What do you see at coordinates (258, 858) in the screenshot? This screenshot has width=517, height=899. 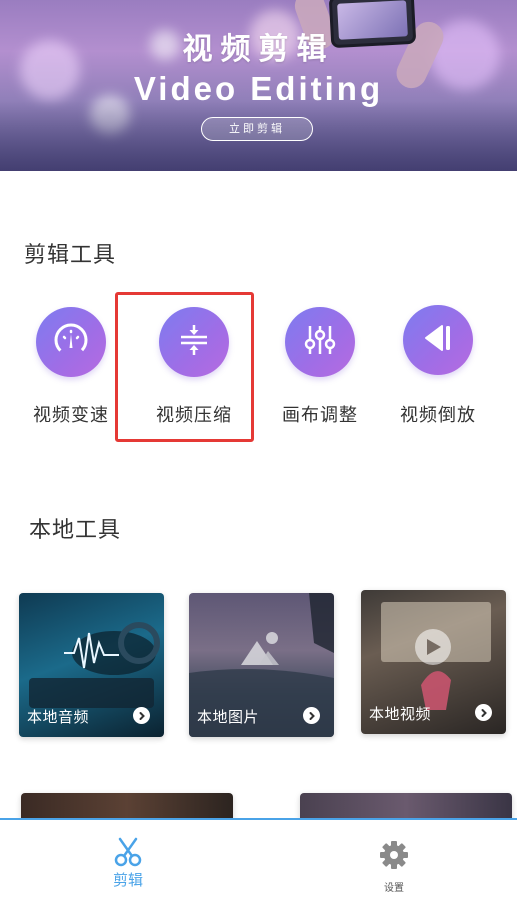 I see `bottom-tab-bar: 剪辑 设置` at bounding box center [258, 858].